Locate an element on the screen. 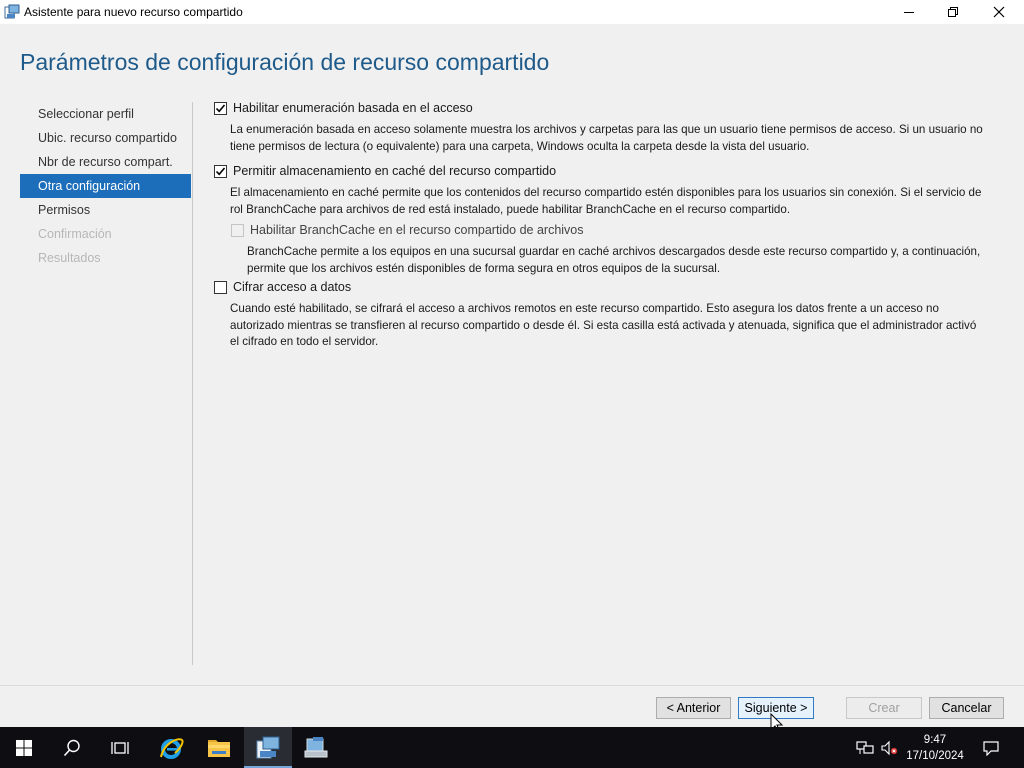 The height and width of the screenshot is (768, 1024). restore-icon is located at coordinates (953, 12).